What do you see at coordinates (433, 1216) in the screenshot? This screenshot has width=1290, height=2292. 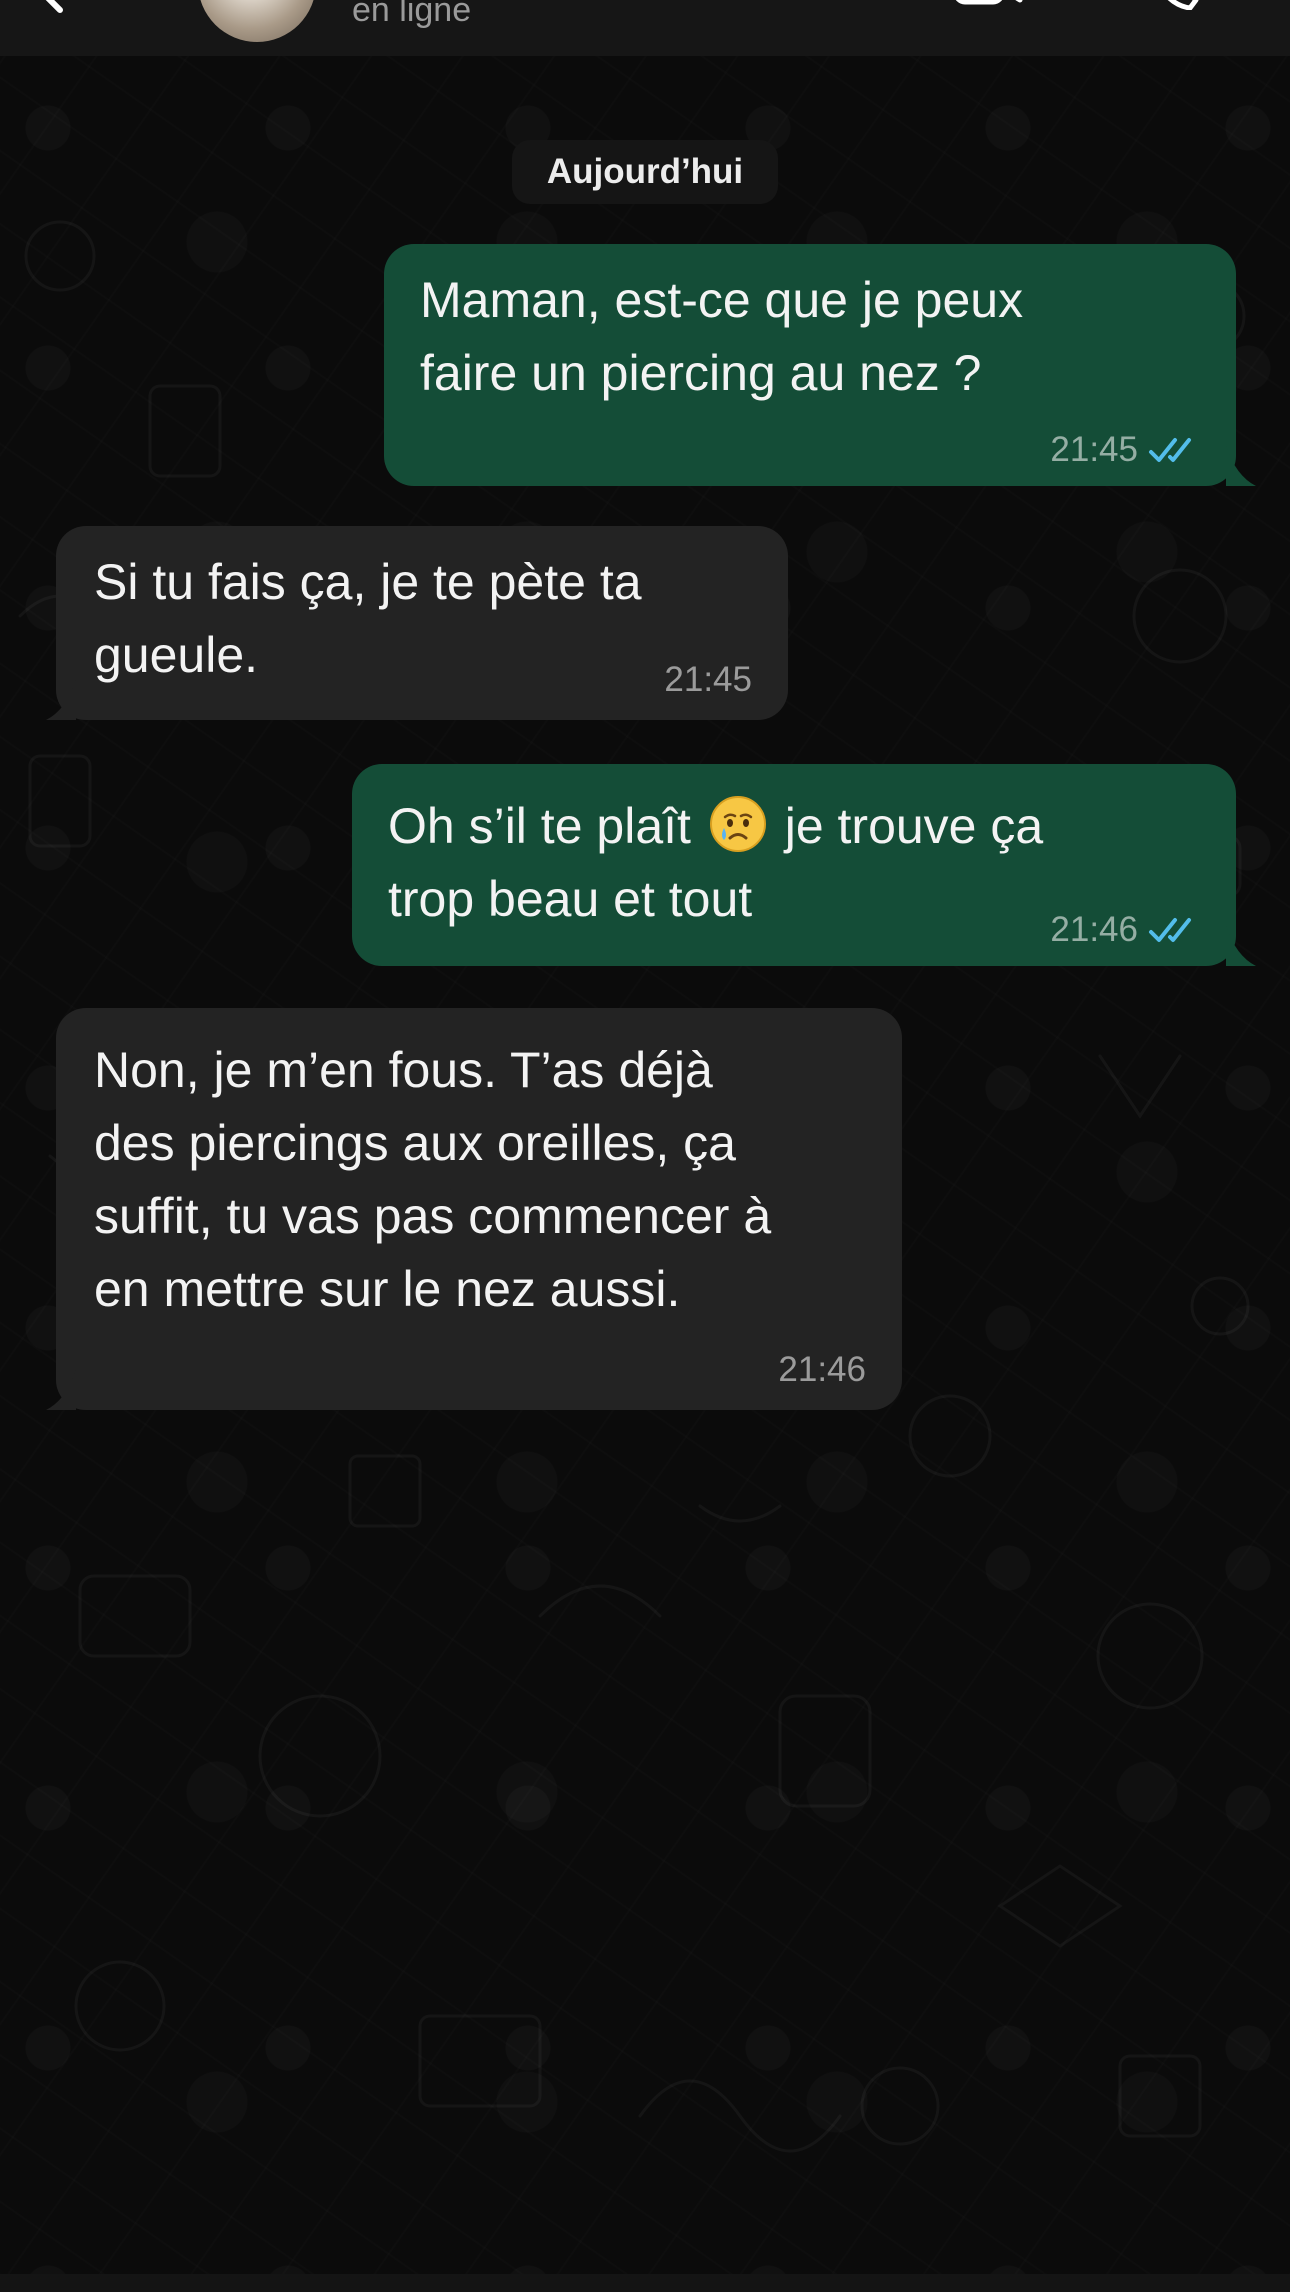 I see `message-line: suffit, tu vas pas commencer à` at bounding box center [433, 1216].